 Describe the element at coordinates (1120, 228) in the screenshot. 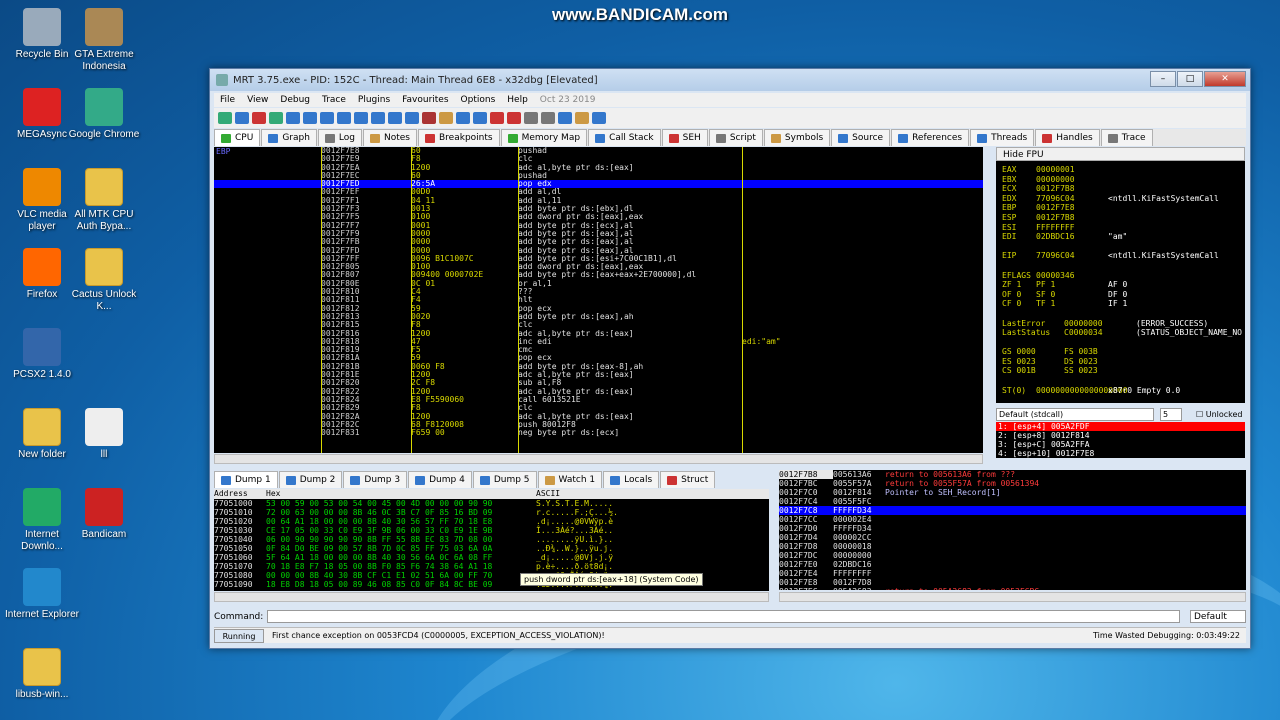

I see `register-row: ESI FFFFFFFF` at that location.